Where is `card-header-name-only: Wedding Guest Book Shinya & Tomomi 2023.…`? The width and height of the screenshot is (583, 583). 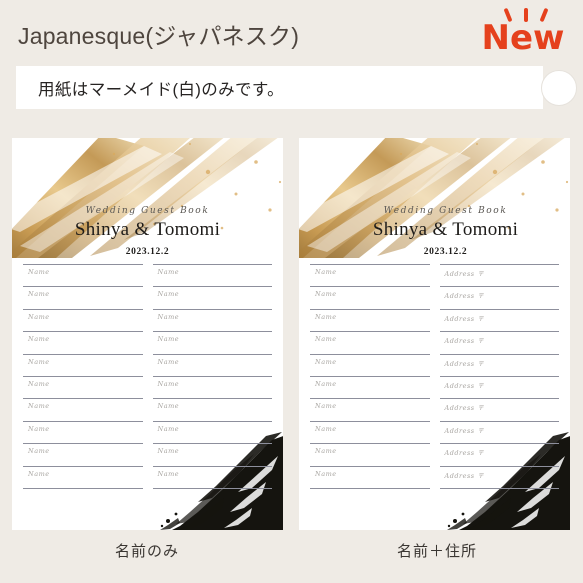 card-header-name-only: Wedding Guest Book Shinya & Tomomi 2023.… is located at coordinates (147, 231).